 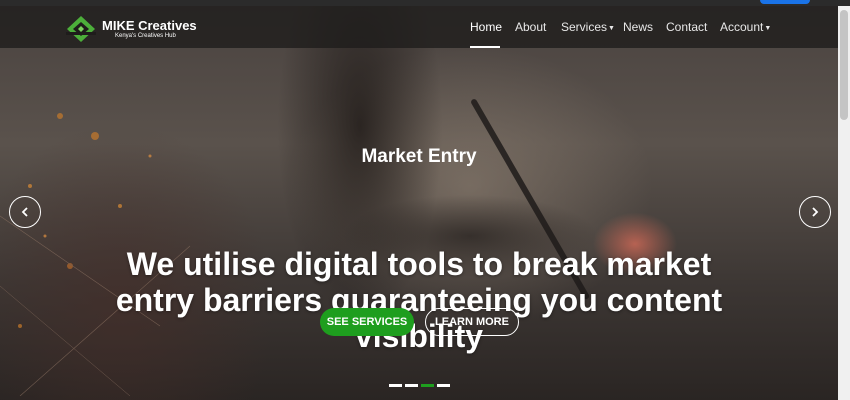 I want to click on nav-item-label: Services, so click(x=584, y=27).